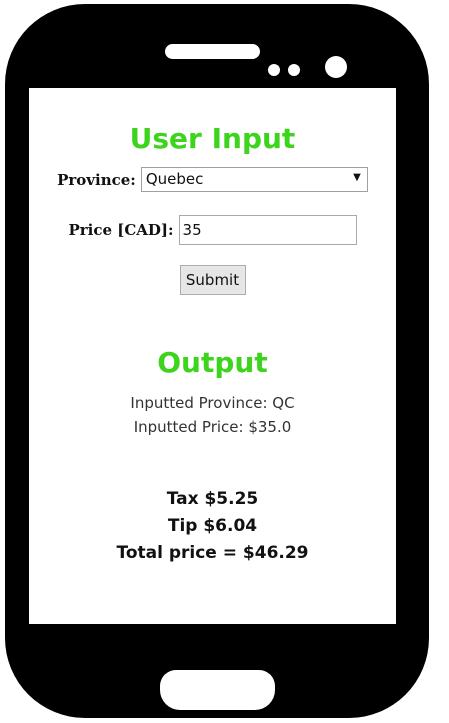 The width and height of the screenshot is (449, 723). I want to click on front-camera, so click(336, 67).